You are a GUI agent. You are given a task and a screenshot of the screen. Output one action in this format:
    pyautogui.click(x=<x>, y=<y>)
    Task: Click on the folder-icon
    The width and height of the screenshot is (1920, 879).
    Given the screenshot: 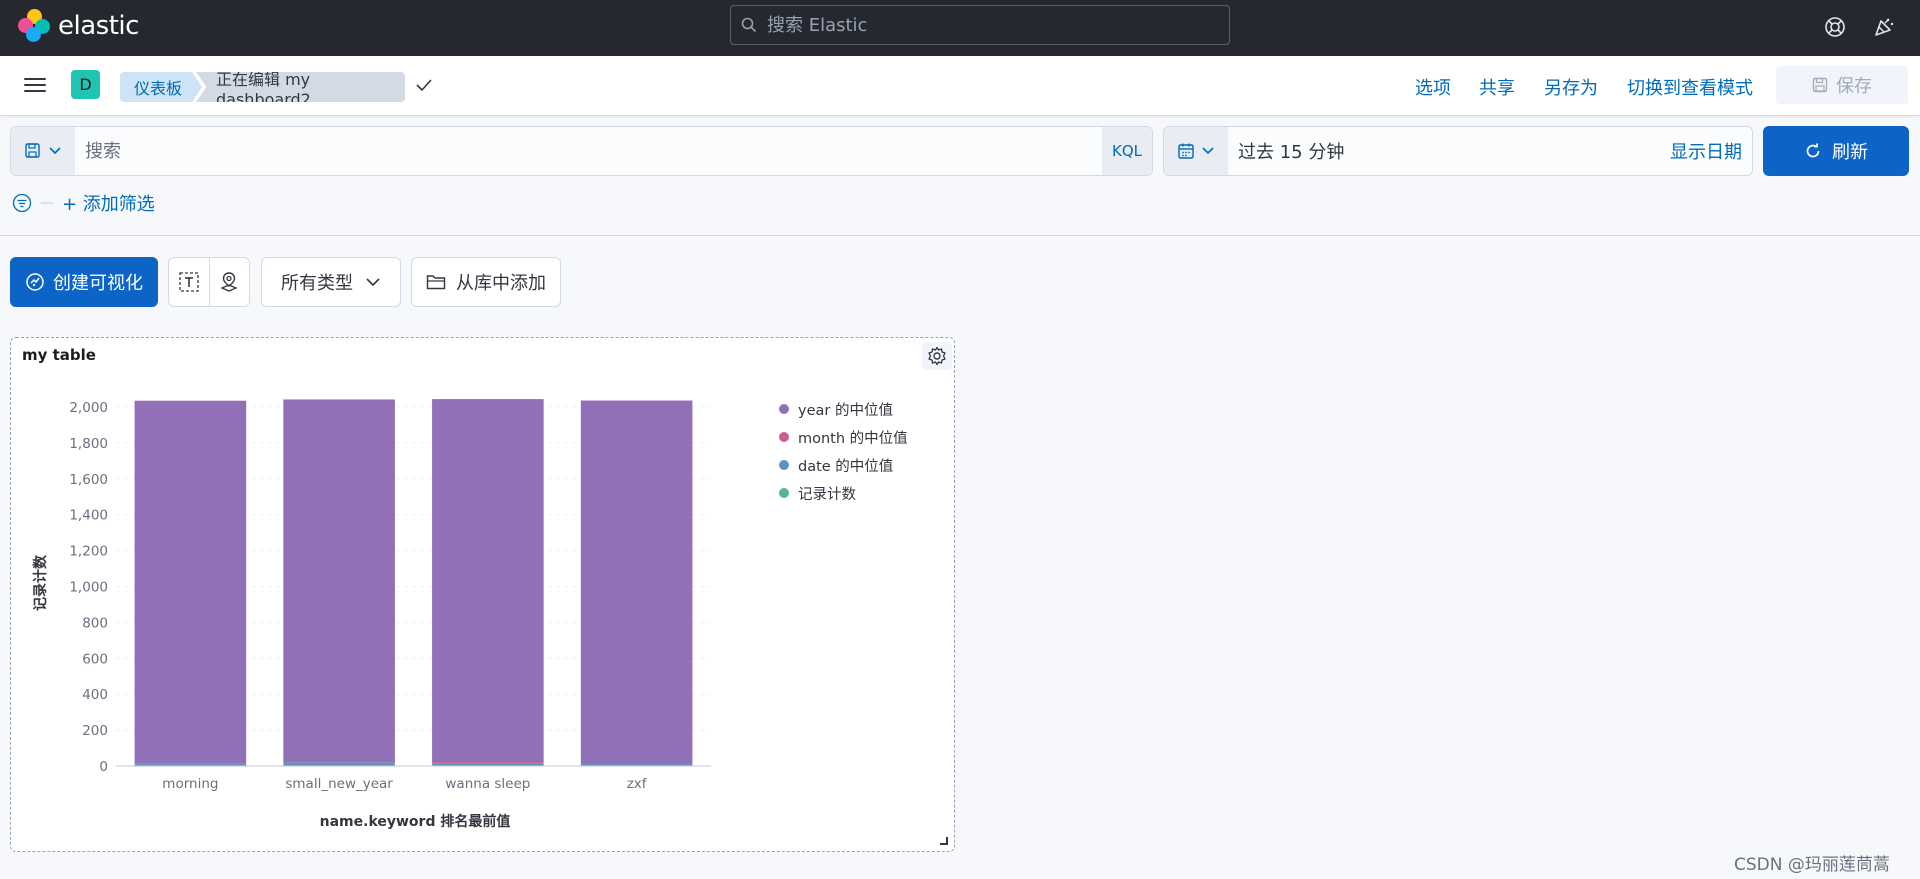 What is the action you would take?
    pyautogui.click(x=436, y=282)
    